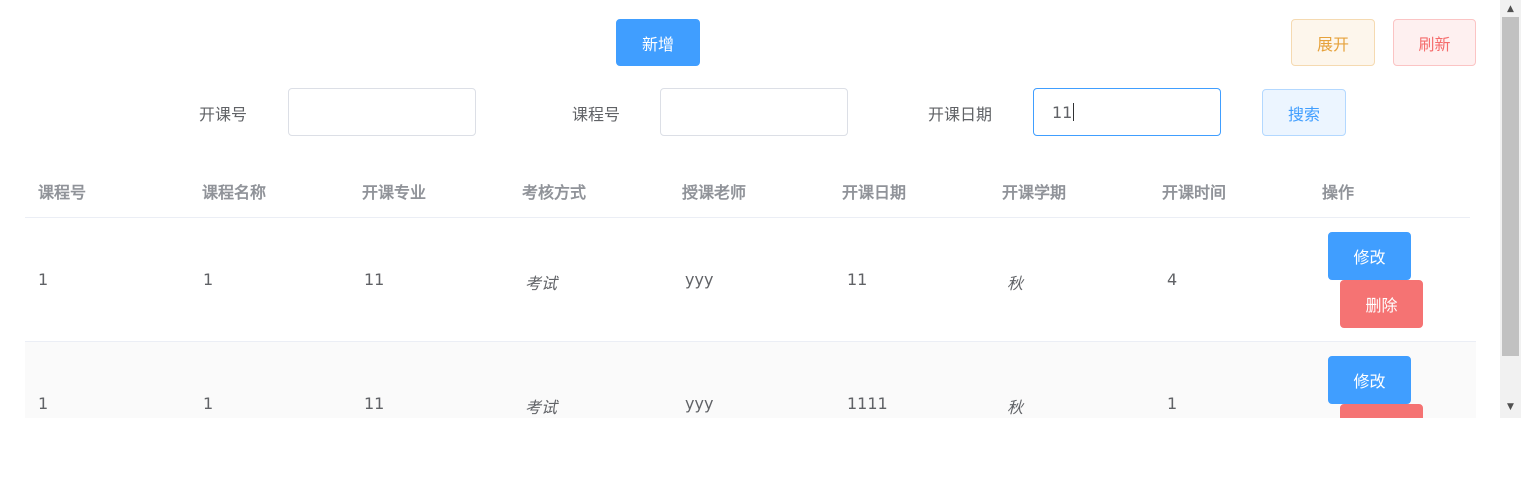  What do you see at coordinates (750, 380) in the screenshot?
I see `table-row: 1 1 11 考试 yyy 1111 秋 1 修改 删除` at bounding box center [750, 380].